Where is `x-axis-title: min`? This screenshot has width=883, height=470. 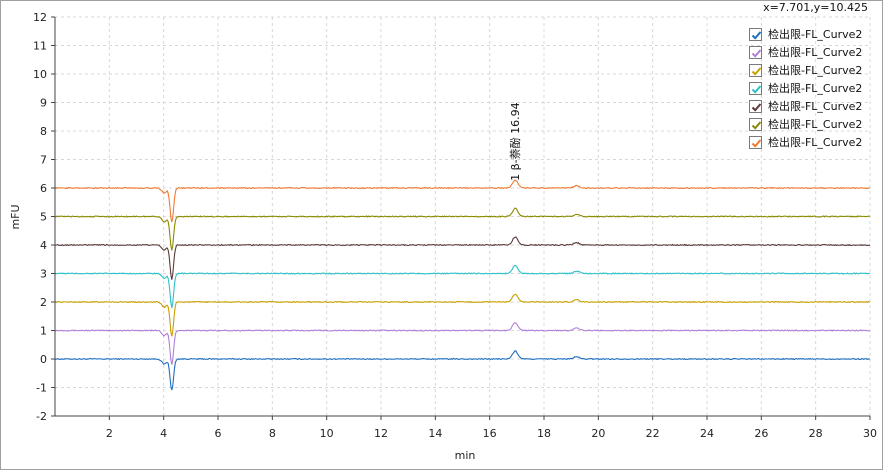 x-axis-title: min is located at coordinates (465, 455).